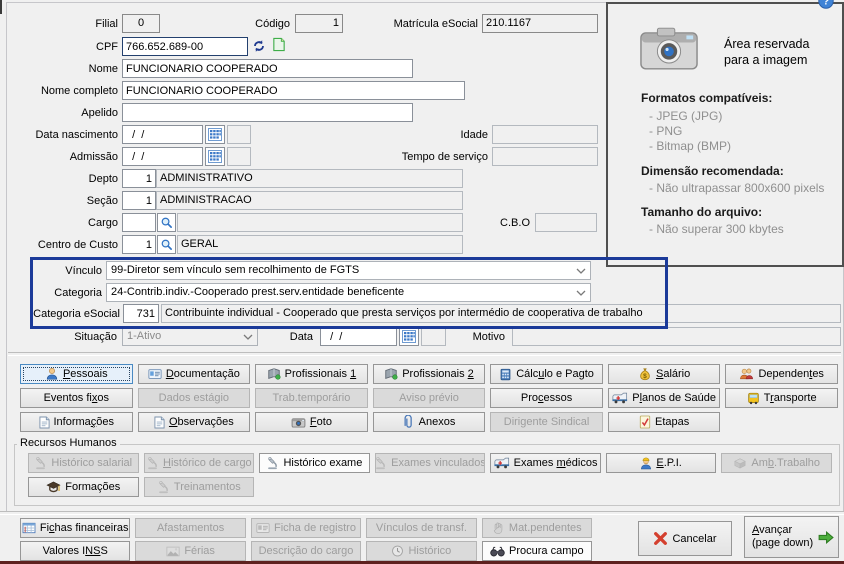 The width and height of the screenshot is (844, 564). What do you see at coordinates (84, 422) in the screenshot?
I see `button-label: Informações` at bounding box center [84, 422].